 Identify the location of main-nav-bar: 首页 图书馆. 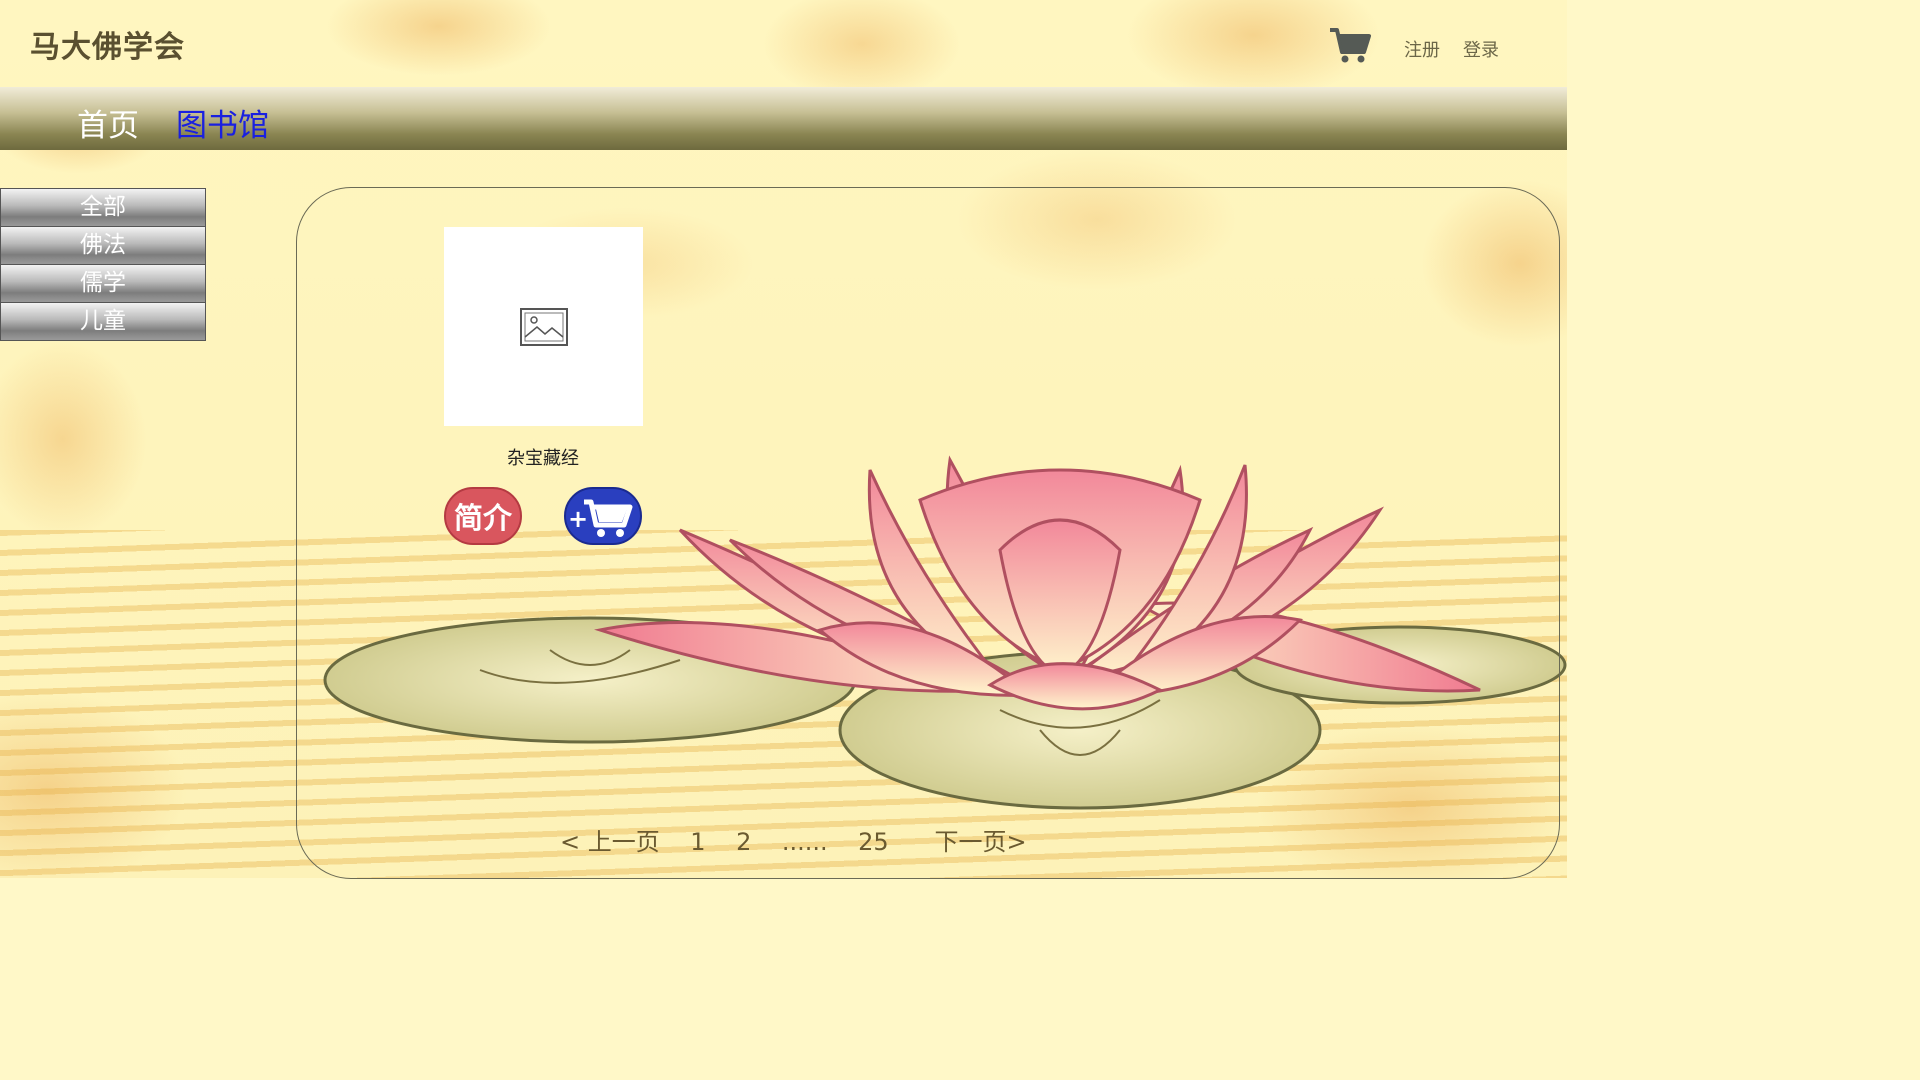
(783, 118).